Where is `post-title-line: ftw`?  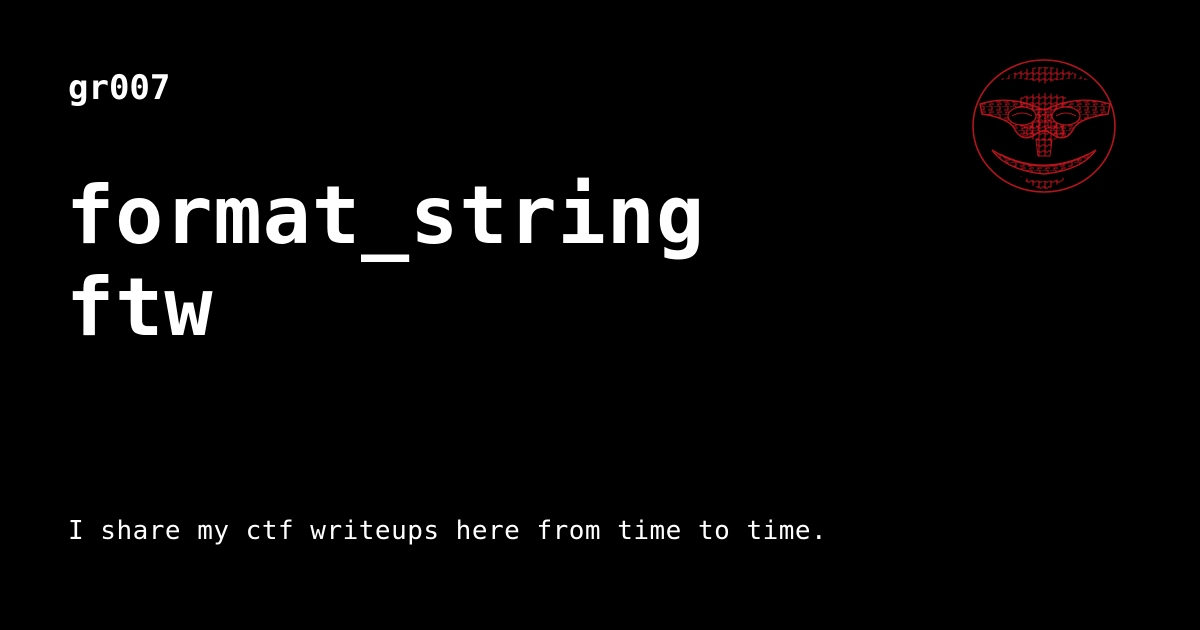
post-title-line: ftw is located at coordinates (140, 307).